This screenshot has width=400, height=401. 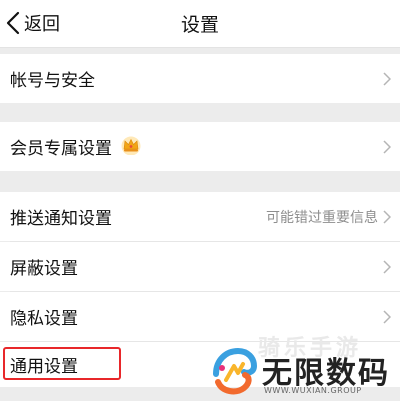 What do you see at coordinates (200, 146) in the screenshot?
I see `settings-item-member: 会员专属设置` at bounding box center [200, 146].